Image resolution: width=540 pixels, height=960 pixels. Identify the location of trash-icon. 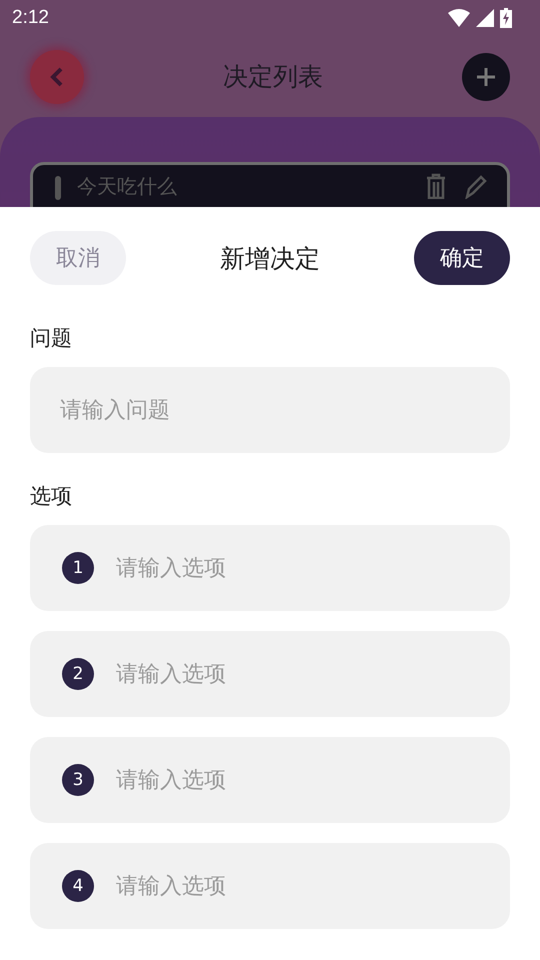
(436, 186).